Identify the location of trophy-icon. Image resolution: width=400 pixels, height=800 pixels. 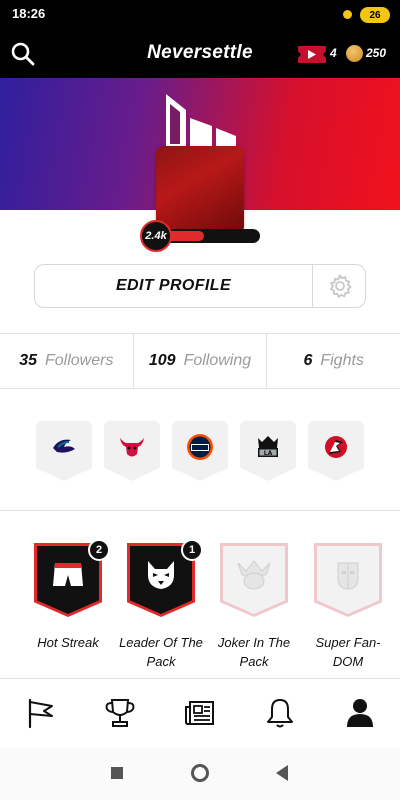
(120, 713).